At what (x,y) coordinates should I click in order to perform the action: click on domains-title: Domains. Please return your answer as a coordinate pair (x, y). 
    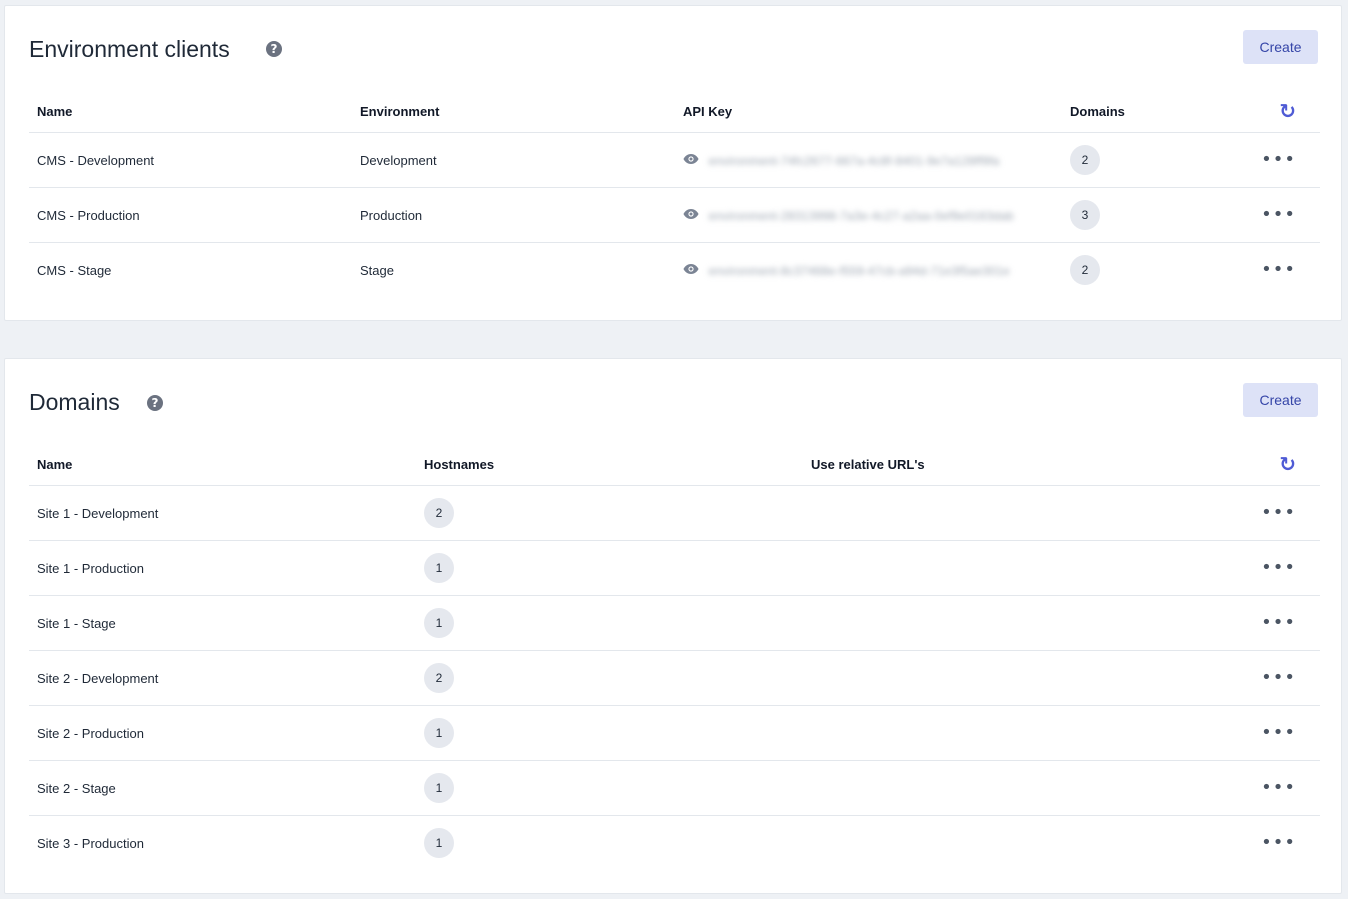
    Looking at the image, I should click on (74, 402).